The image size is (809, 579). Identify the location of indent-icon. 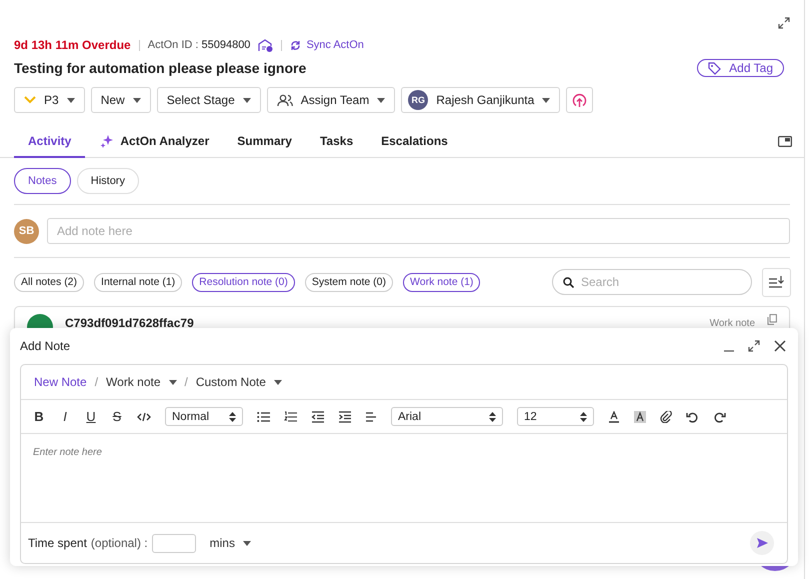
(344, 416).